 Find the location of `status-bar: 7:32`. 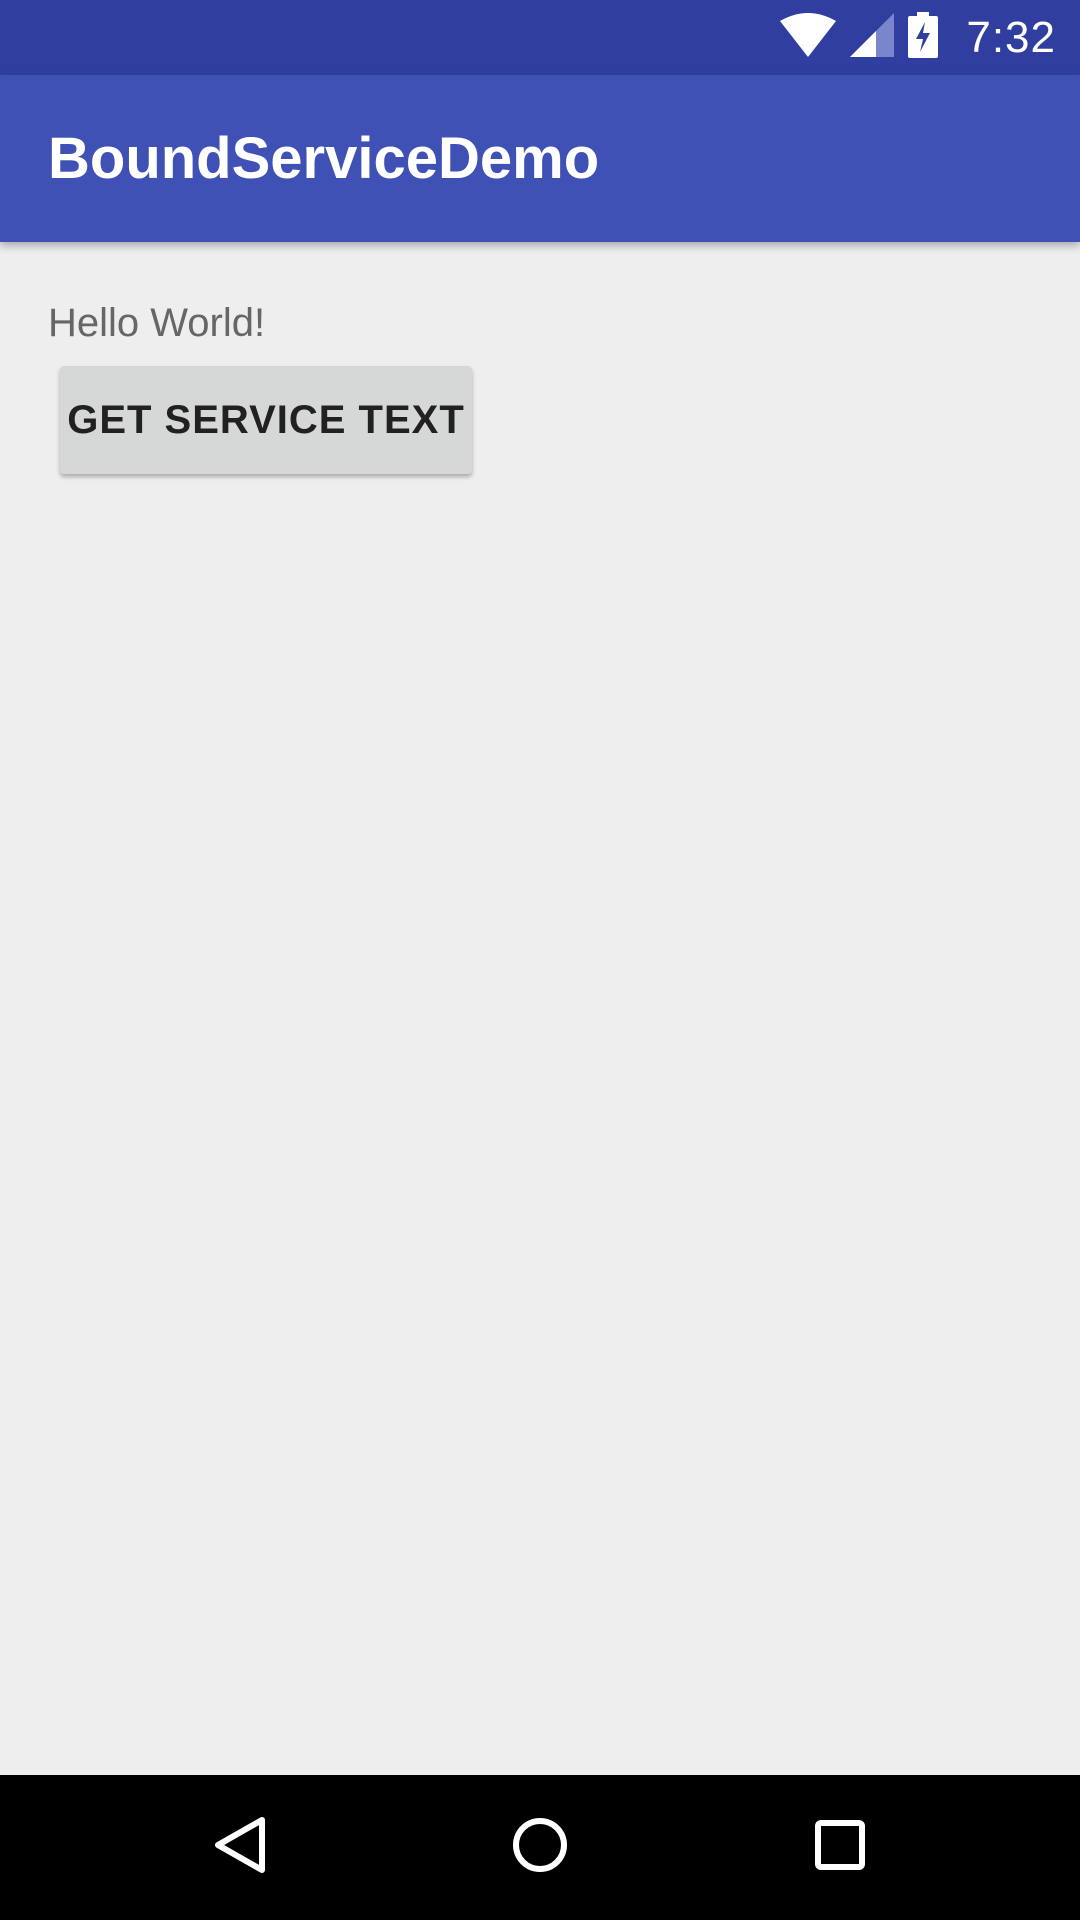

status-bar: 7:32 is located at coordinates (540, 37).